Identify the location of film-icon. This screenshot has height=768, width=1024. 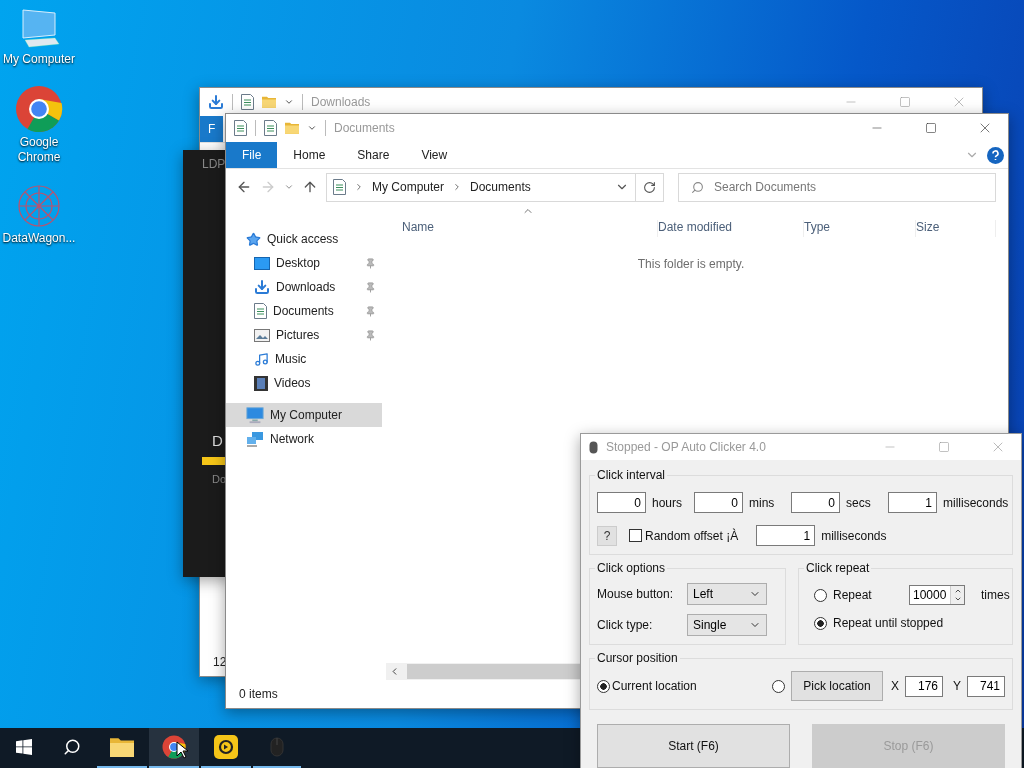
(261, 383).